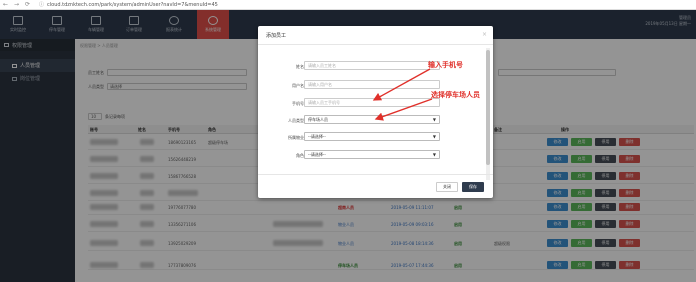  What do you see at coordinates (401, 84) in the screenshot?
I see `annotation-arrow-phone` at bounding box center [401, 84].